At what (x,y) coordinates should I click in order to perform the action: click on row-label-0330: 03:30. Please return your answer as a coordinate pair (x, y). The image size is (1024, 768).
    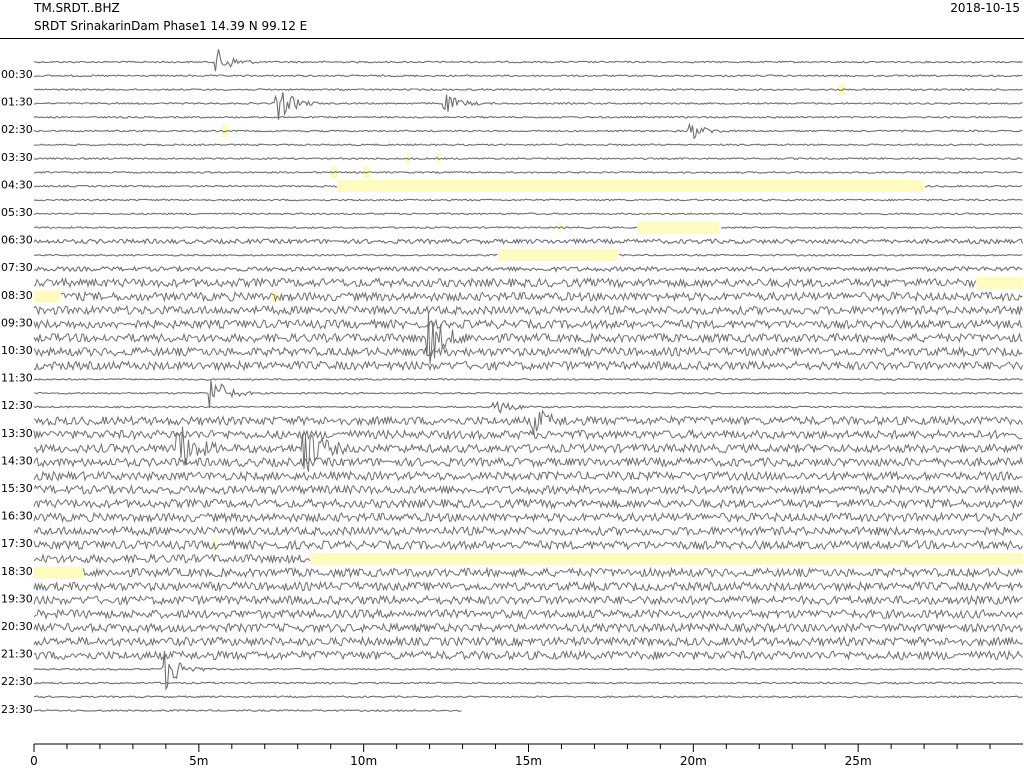
    Looking at the image, I should click on (17, 157).